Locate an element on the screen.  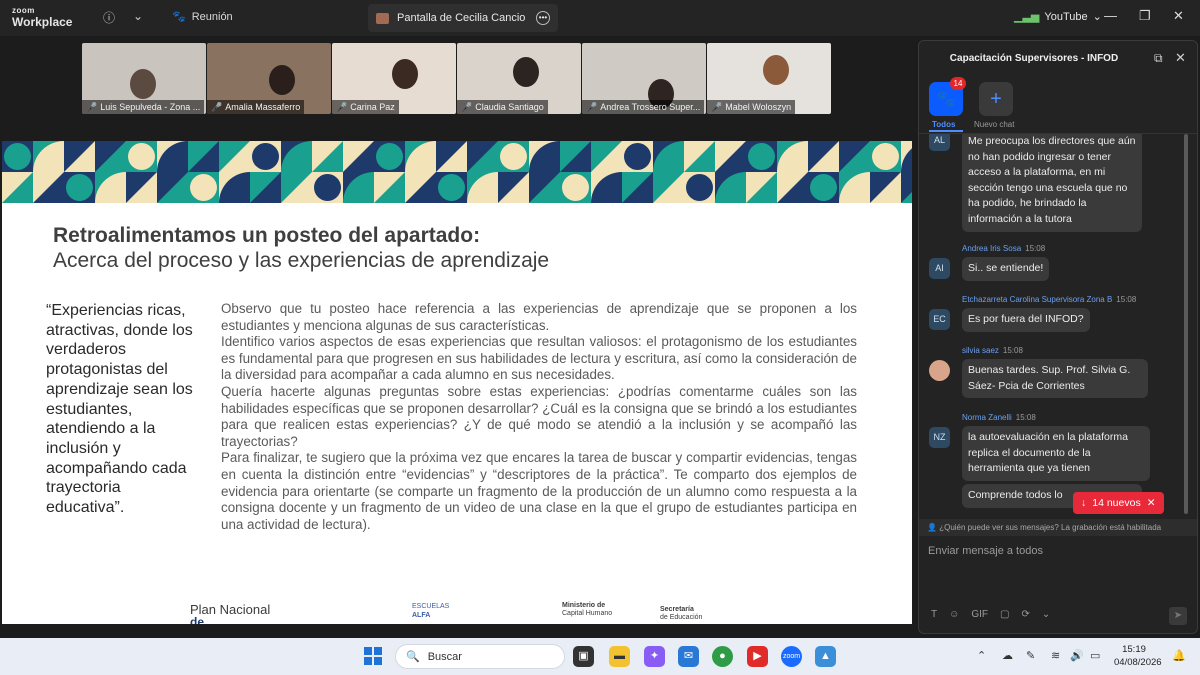
search-label: Buscar is located at coordinates (444, 656).